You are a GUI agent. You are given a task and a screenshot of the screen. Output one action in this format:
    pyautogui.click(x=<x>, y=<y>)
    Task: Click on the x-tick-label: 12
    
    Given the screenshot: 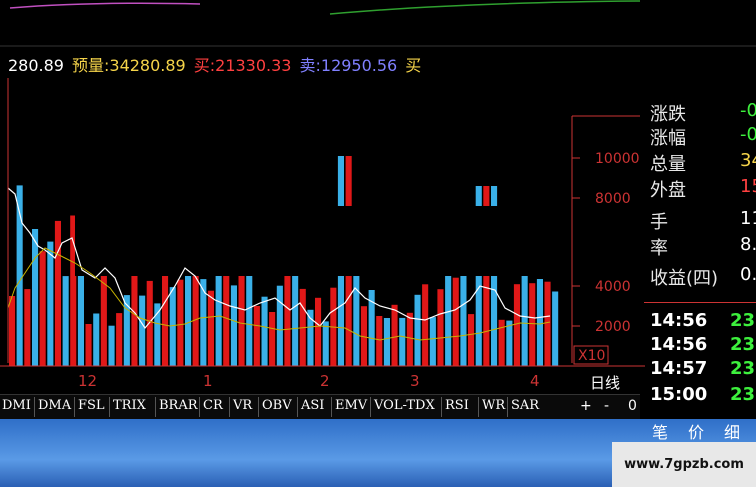 What is the action you would take?
    pyautogui.click(x=88, y=381)
    